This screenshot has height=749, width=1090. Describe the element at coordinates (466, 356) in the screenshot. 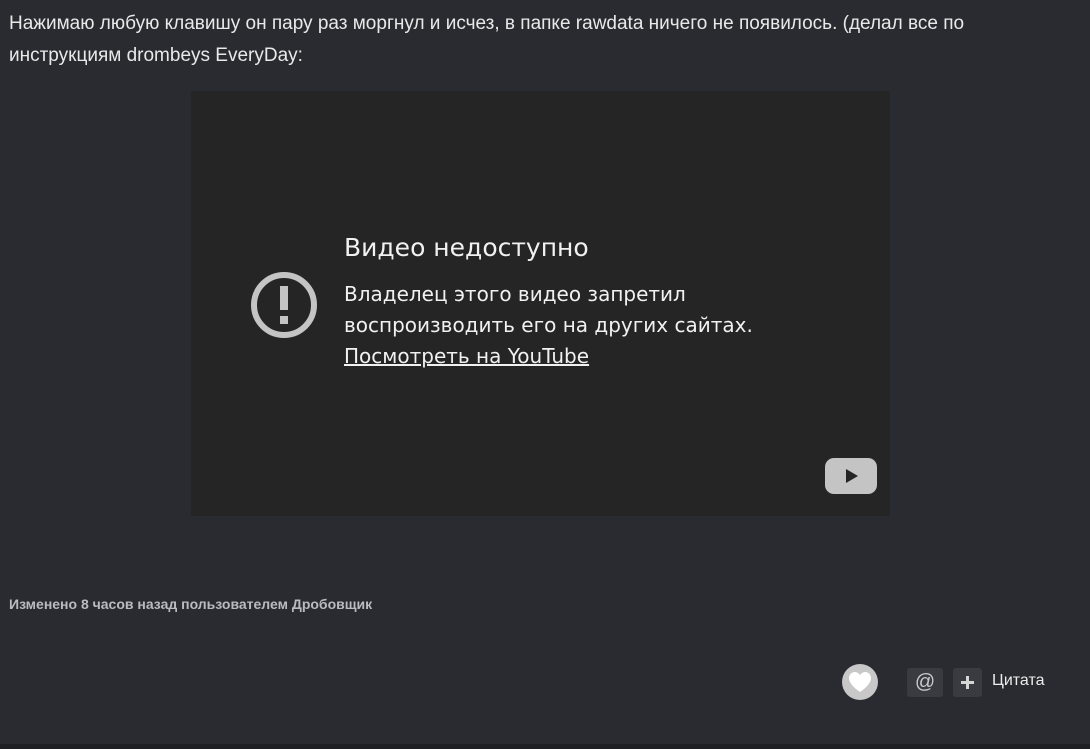

I see `watch-on-youtube-link: Посмотреть на YouTube` at that location.